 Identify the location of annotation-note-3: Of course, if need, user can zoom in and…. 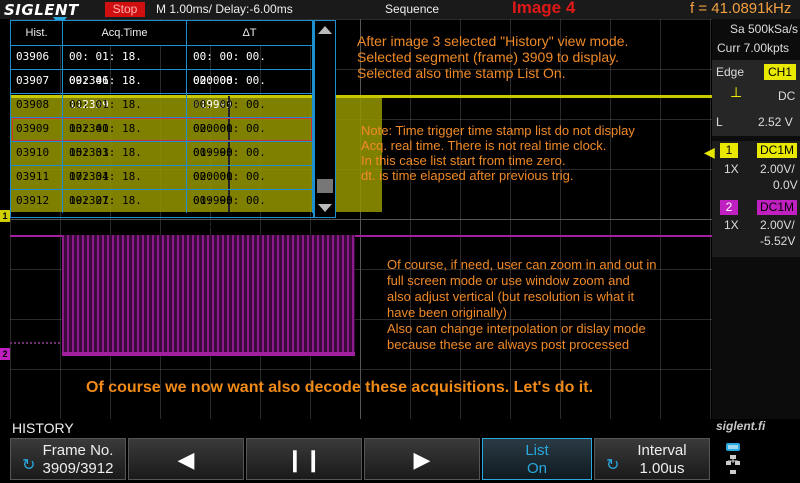
(522, 304).